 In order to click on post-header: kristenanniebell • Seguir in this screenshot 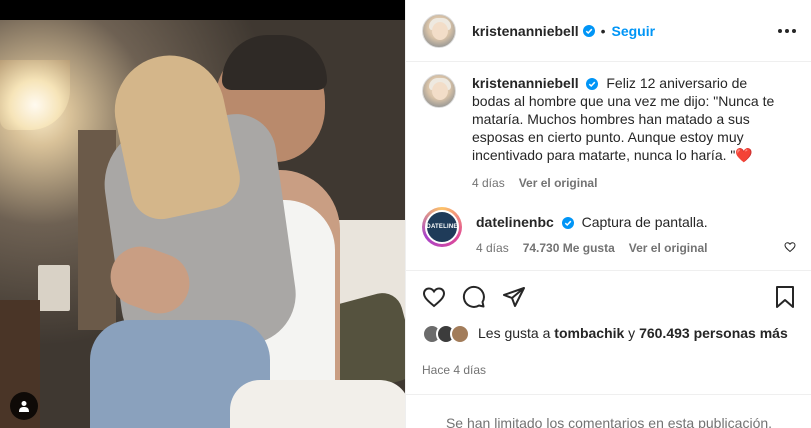, I will do `click(608, 31)`.